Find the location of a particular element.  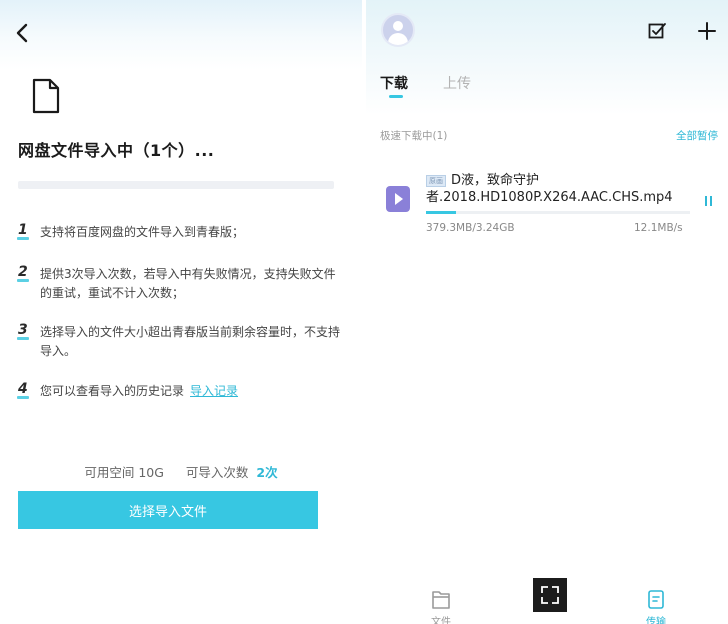

video-file-icon is located at coordinates (398, 199).